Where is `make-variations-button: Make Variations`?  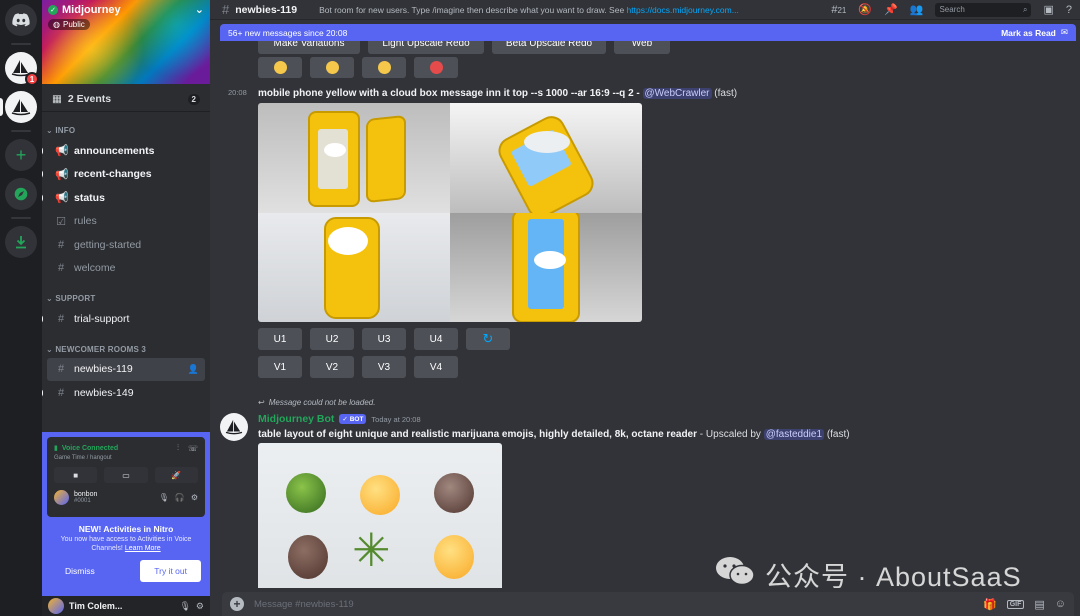 make-variations-button: Make Variations is located at coordinates (309, 47).